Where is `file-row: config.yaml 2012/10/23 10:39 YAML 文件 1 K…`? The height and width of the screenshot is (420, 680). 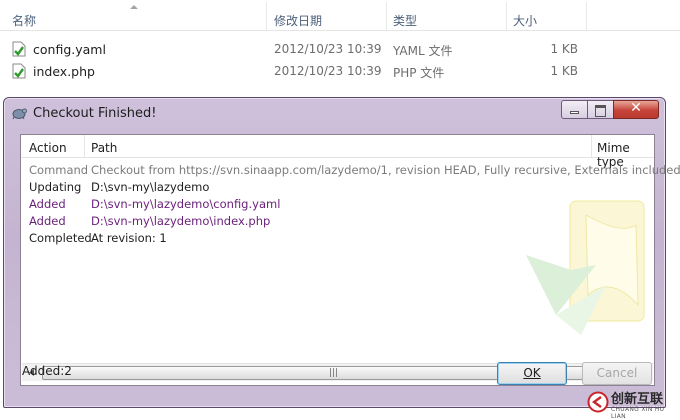
file-row: config.yaml 2012/10/23 10:39 YAML 文件 1 K… is located at coordinates (340, 50).